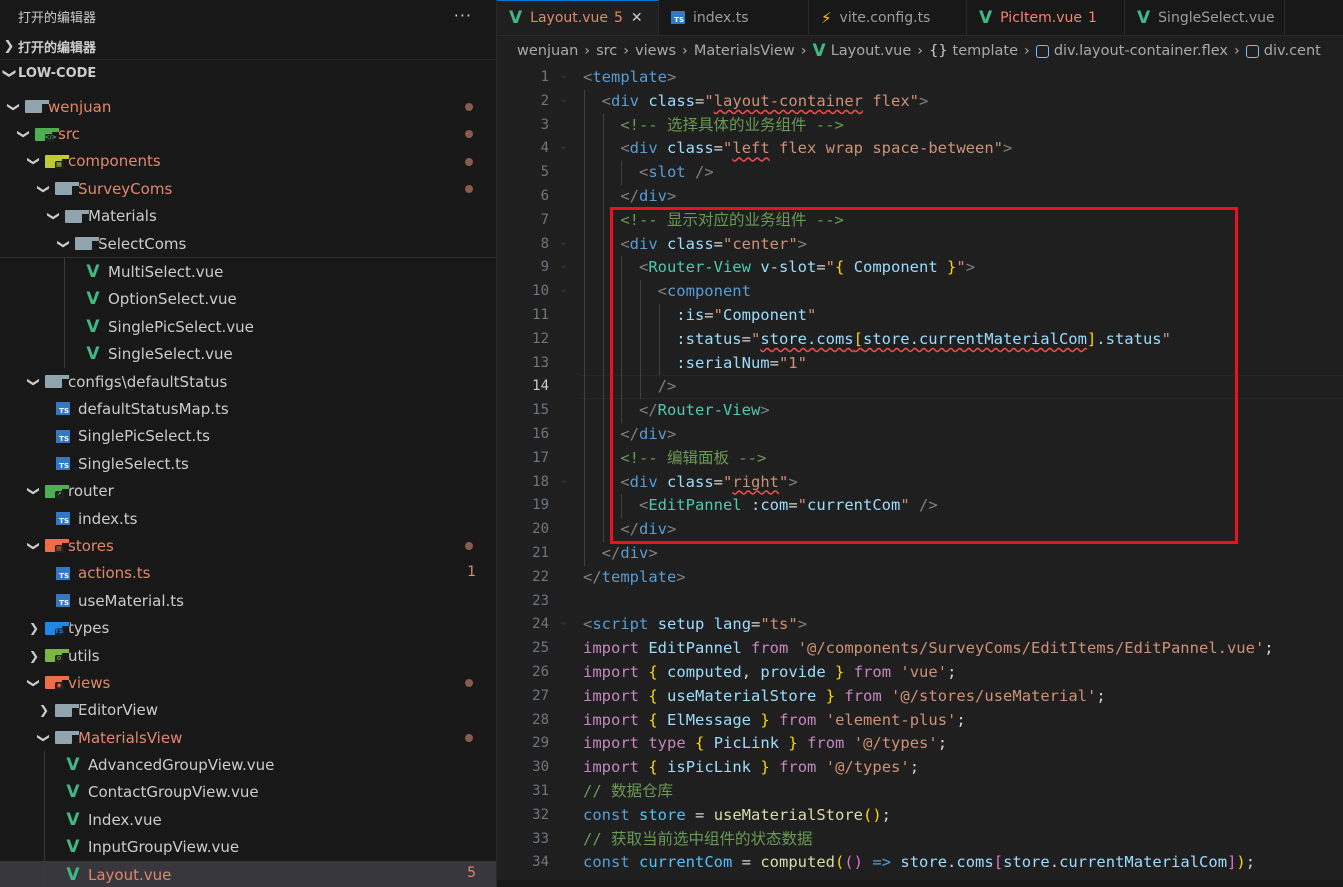 Image resolution: width=1343 pixels, height=887 pixels. I want to click on tree-file-usematerial-ts: ❯TSuseMaterial.ts, so click(248, 600).